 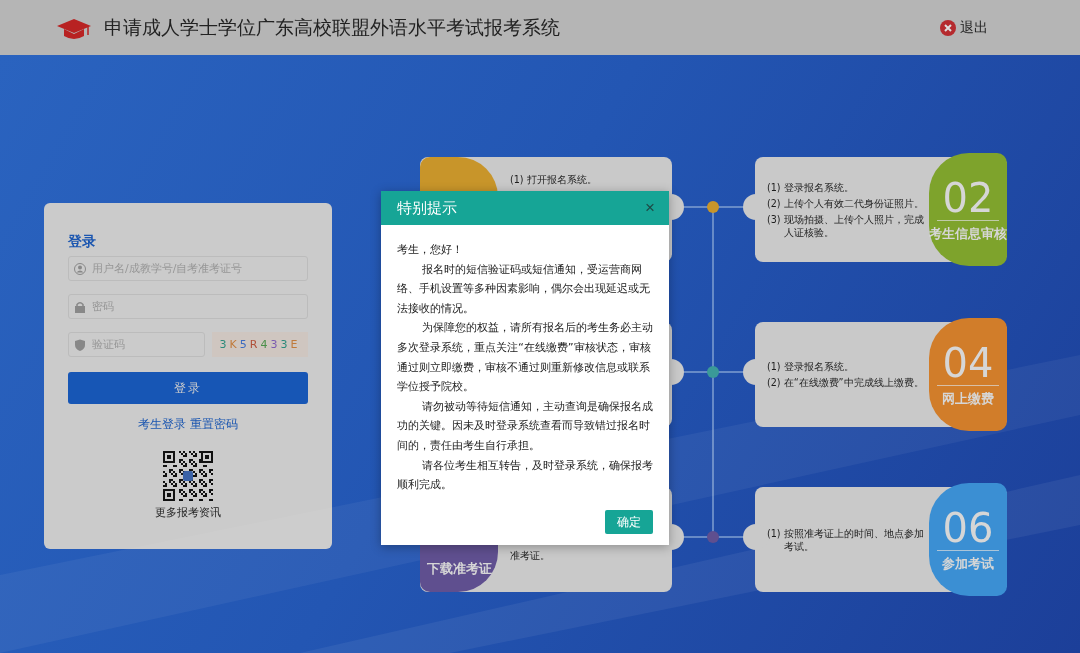 I want to click on step-text: 准考证。, so click(x=530, y=555).